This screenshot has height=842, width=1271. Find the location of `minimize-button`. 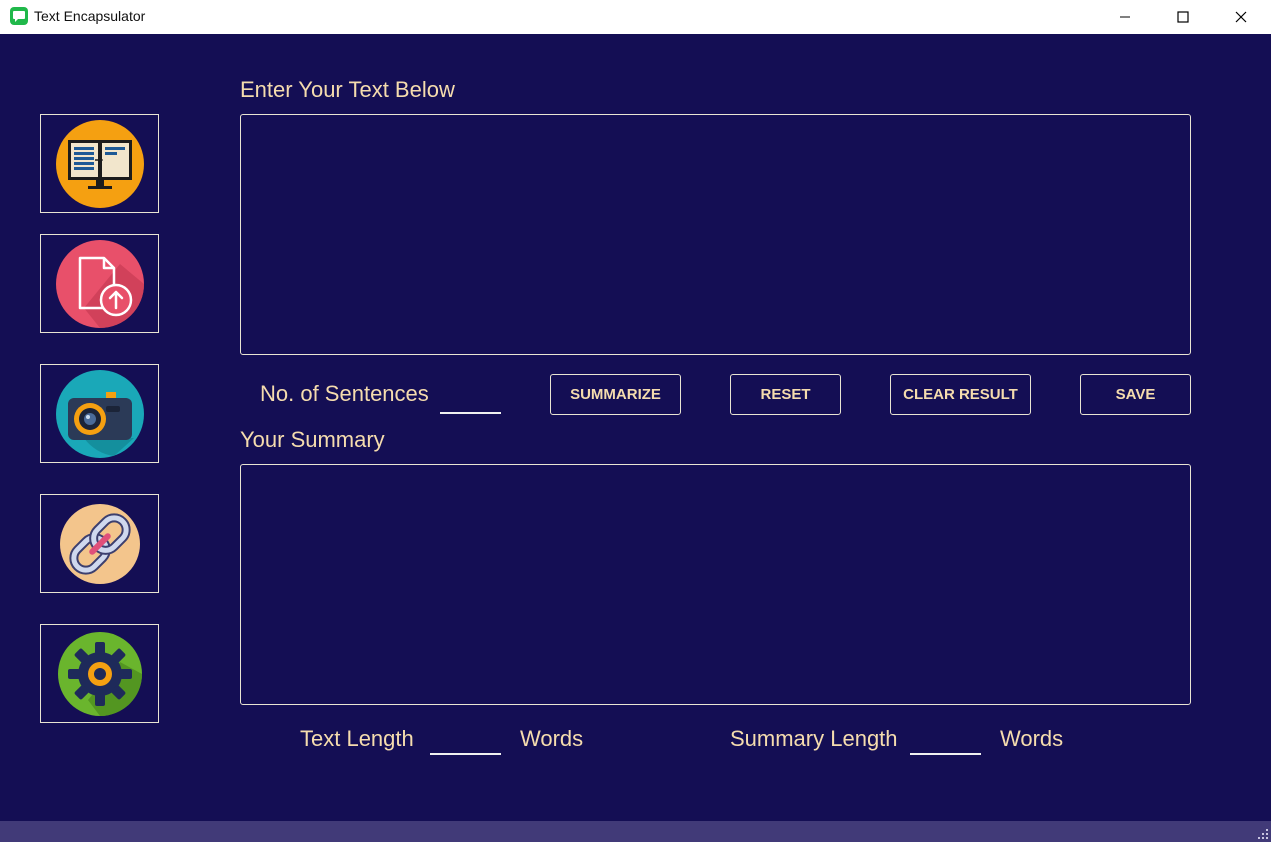

minimize-button is located at coordinates (1125, 17).